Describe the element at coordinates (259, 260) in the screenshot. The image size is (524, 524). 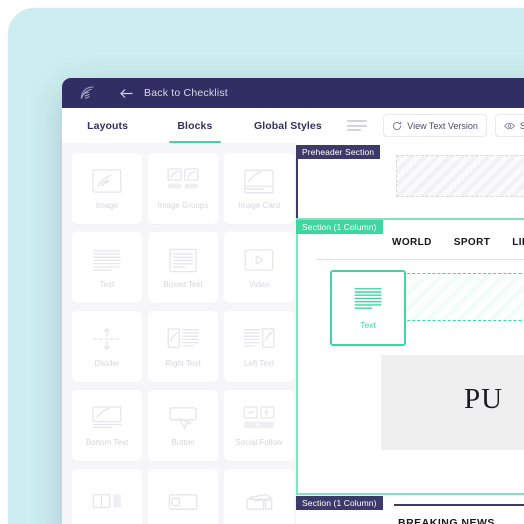
I see `video-play-icon` at that location.